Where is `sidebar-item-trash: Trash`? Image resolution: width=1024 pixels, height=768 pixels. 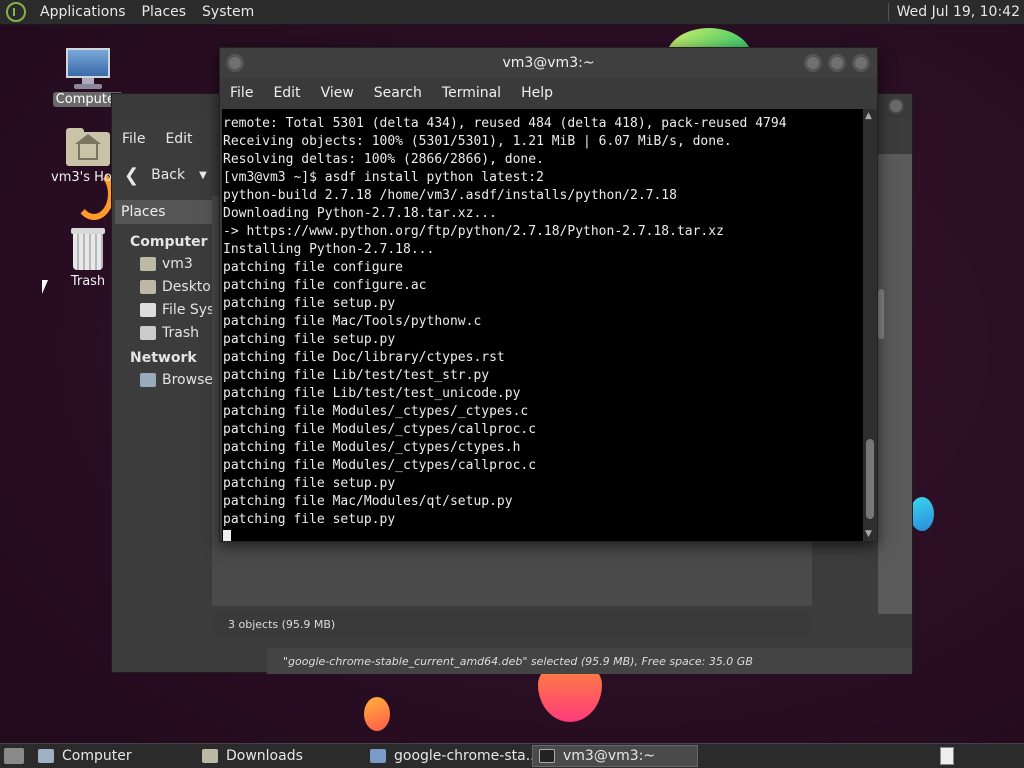
sidebar-item-trash: Trash is located at coordinates (167, 332).